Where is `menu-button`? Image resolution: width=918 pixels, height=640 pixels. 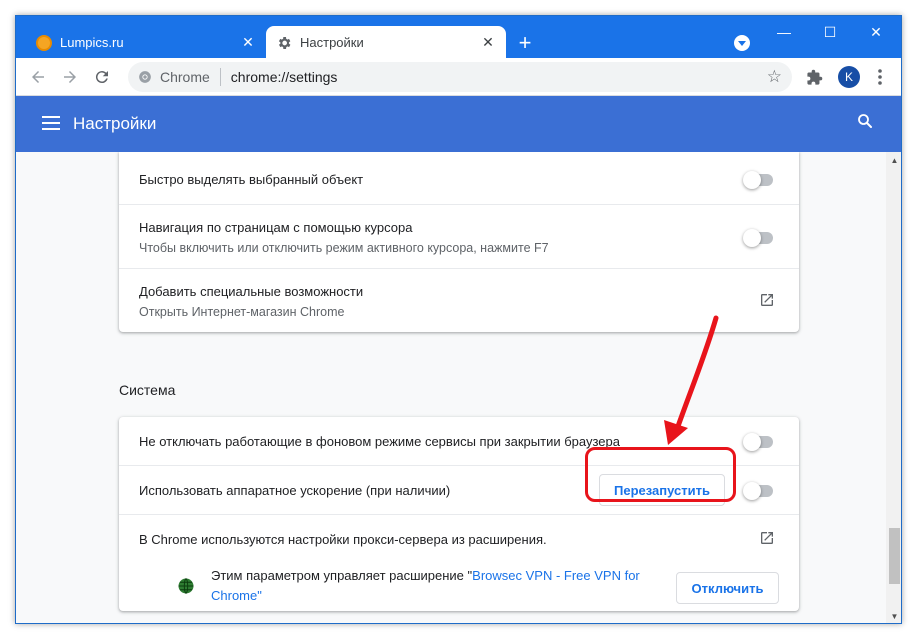
menu-button is located at coordinates (880, 77).